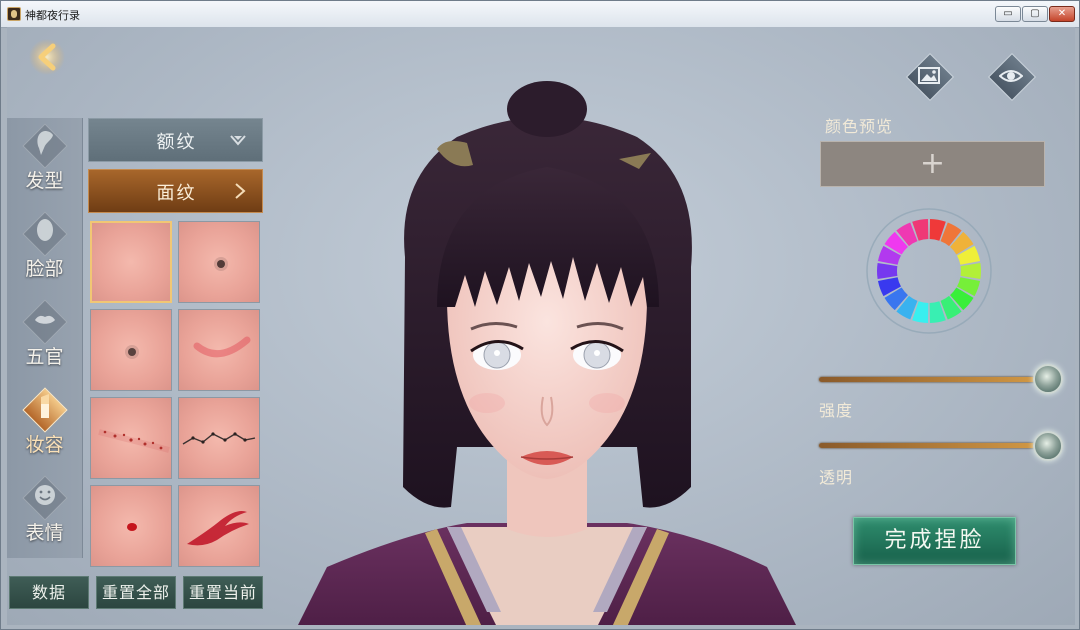  I want to click on sidebar-item-label: 表情, so click(44, 533).